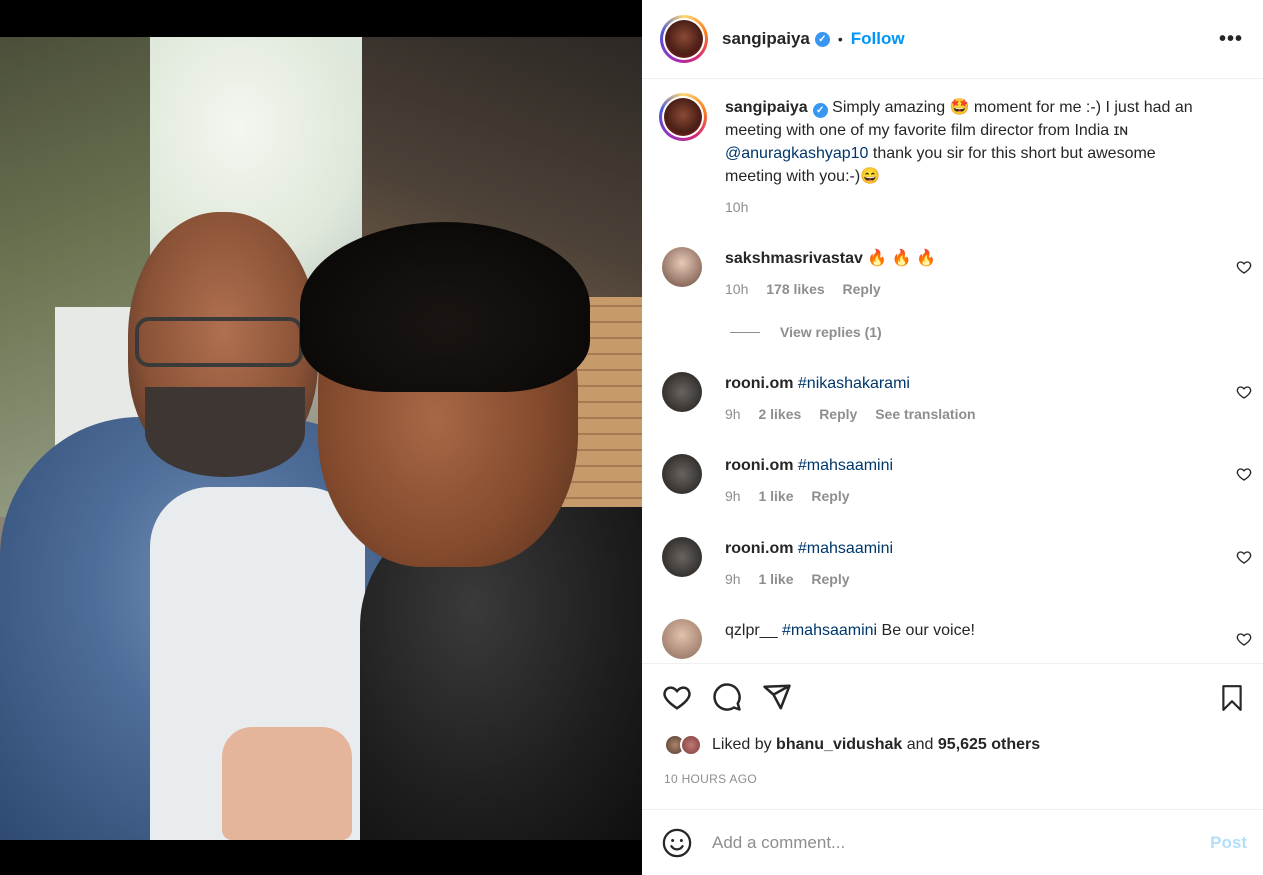  What do you see at coordinates (287, 783) in the screenshot?
I see `photo-face-mask` at bounding box center [287, 783].